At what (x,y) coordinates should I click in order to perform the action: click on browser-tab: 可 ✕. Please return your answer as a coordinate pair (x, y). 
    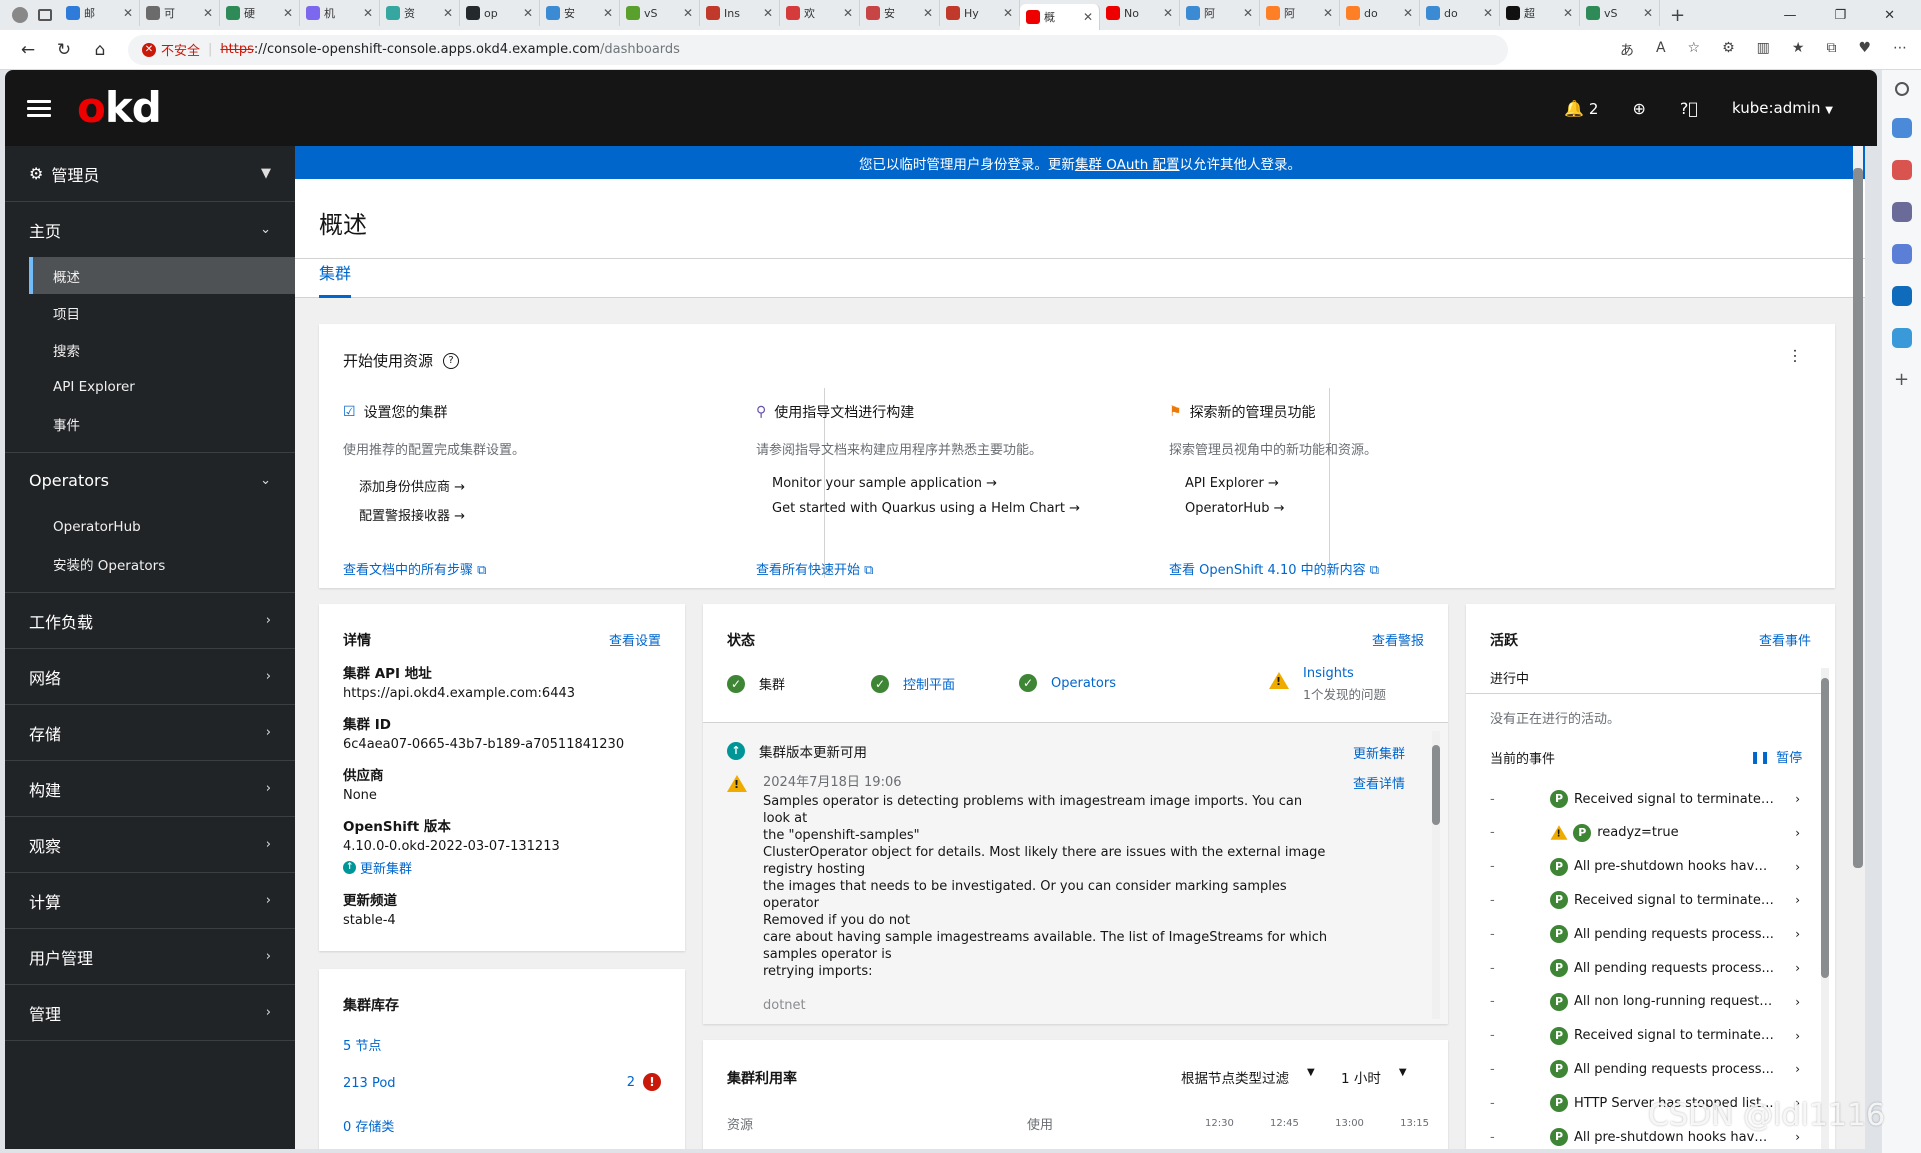
    Looking at the image, I should click on (180, 13).